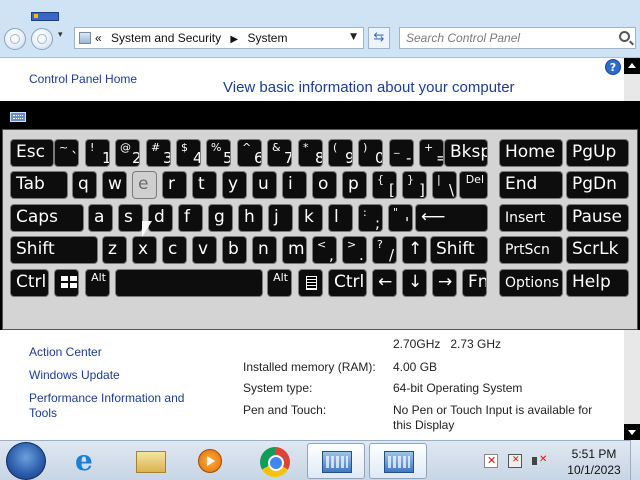 The height and width of the screenshot is (480, 640). Describe the element at coordinates (384, 250) in the screenshot. I see `key-symbol: ? /` at that location.